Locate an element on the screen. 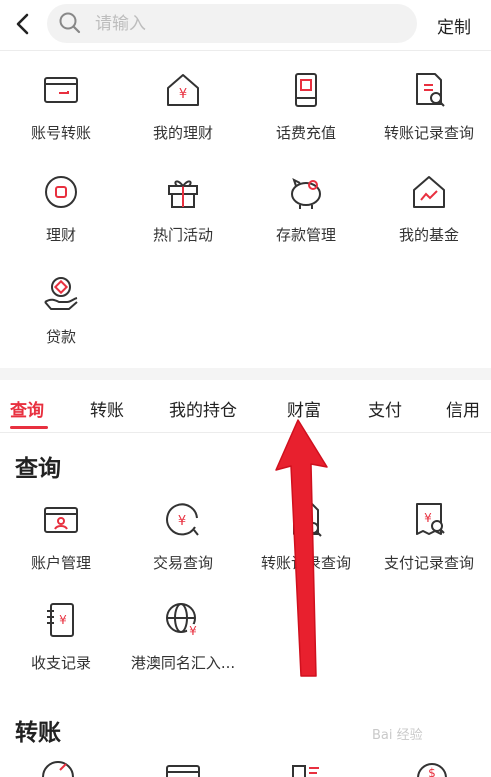 The height and width of the screenshot is (777, 491). loan-hand-icon is located at coordinates (61, 293).